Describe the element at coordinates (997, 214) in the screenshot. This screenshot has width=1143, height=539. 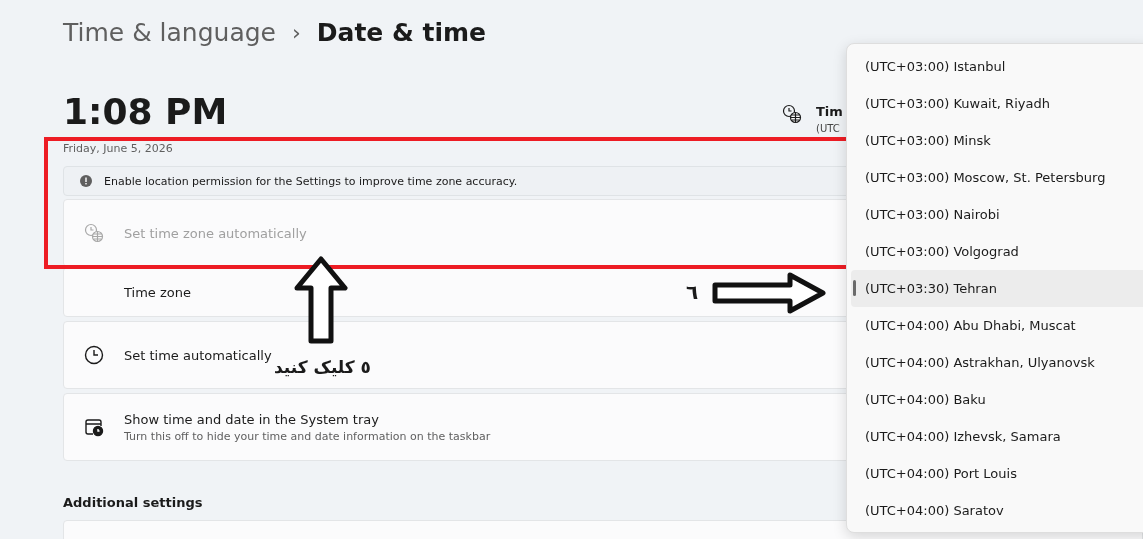
I see `dropdown-option: (UTC+03:00) Nairobi` at that location.